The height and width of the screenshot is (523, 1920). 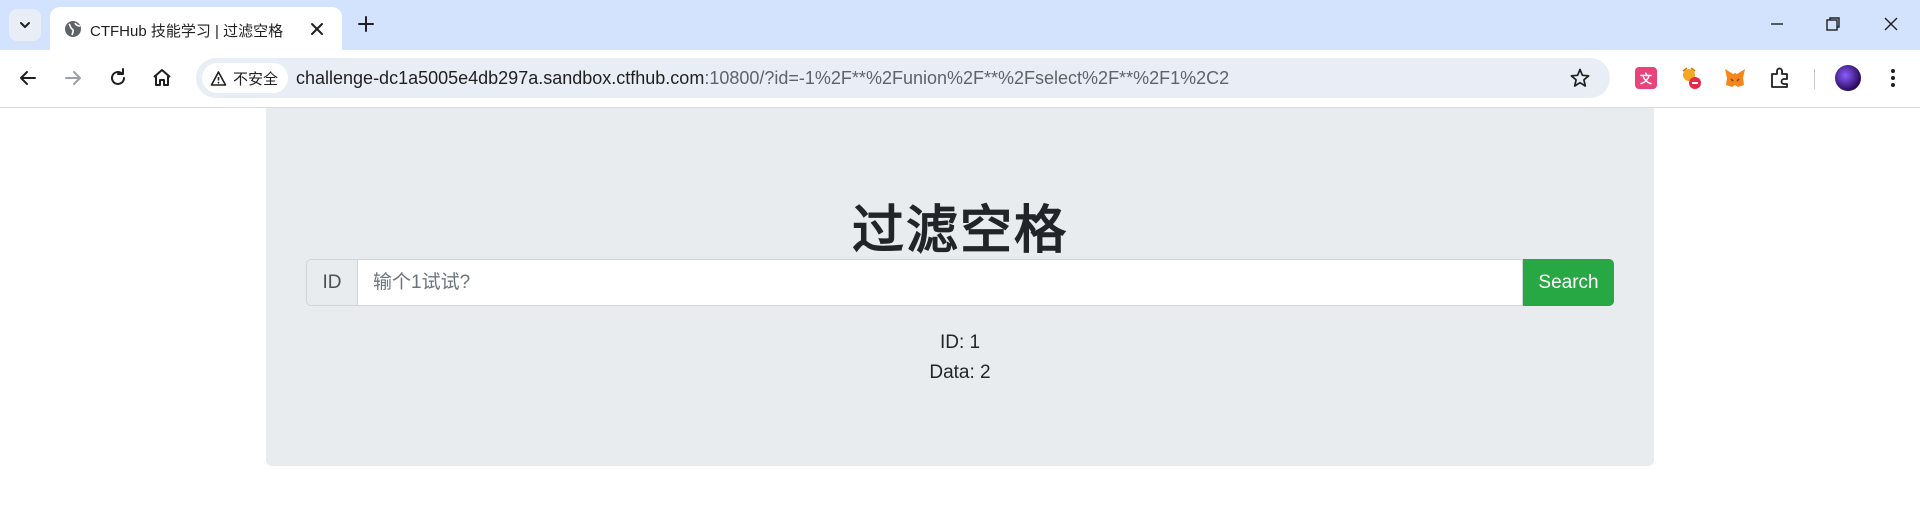 What do you see at coordinates (187, 31) in the screenshot?
I see `tab-title: CTFHub 技能学习 | 过滤空格` at bounding box center [187, 31].